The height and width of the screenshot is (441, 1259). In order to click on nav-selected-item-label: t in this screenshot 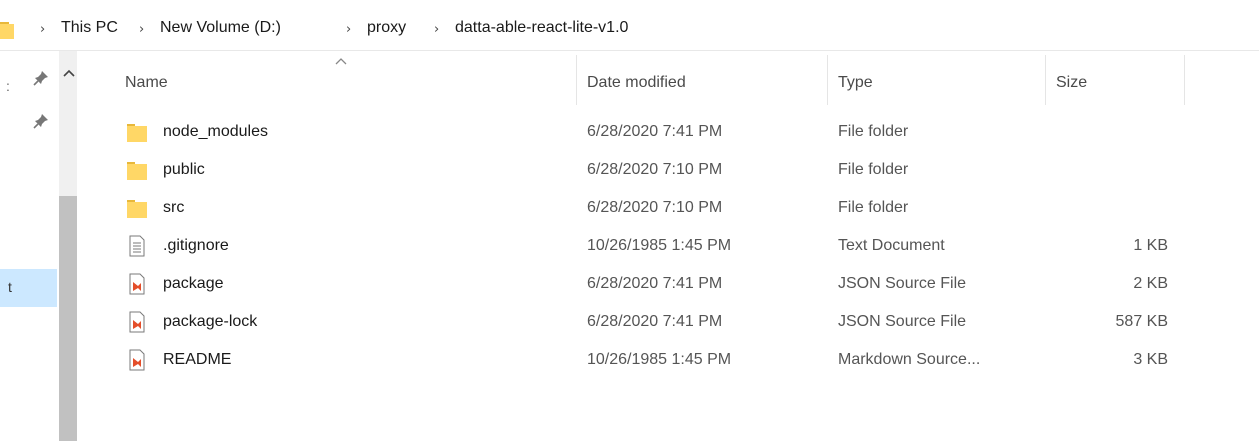, I will do `click(10, 287)`.